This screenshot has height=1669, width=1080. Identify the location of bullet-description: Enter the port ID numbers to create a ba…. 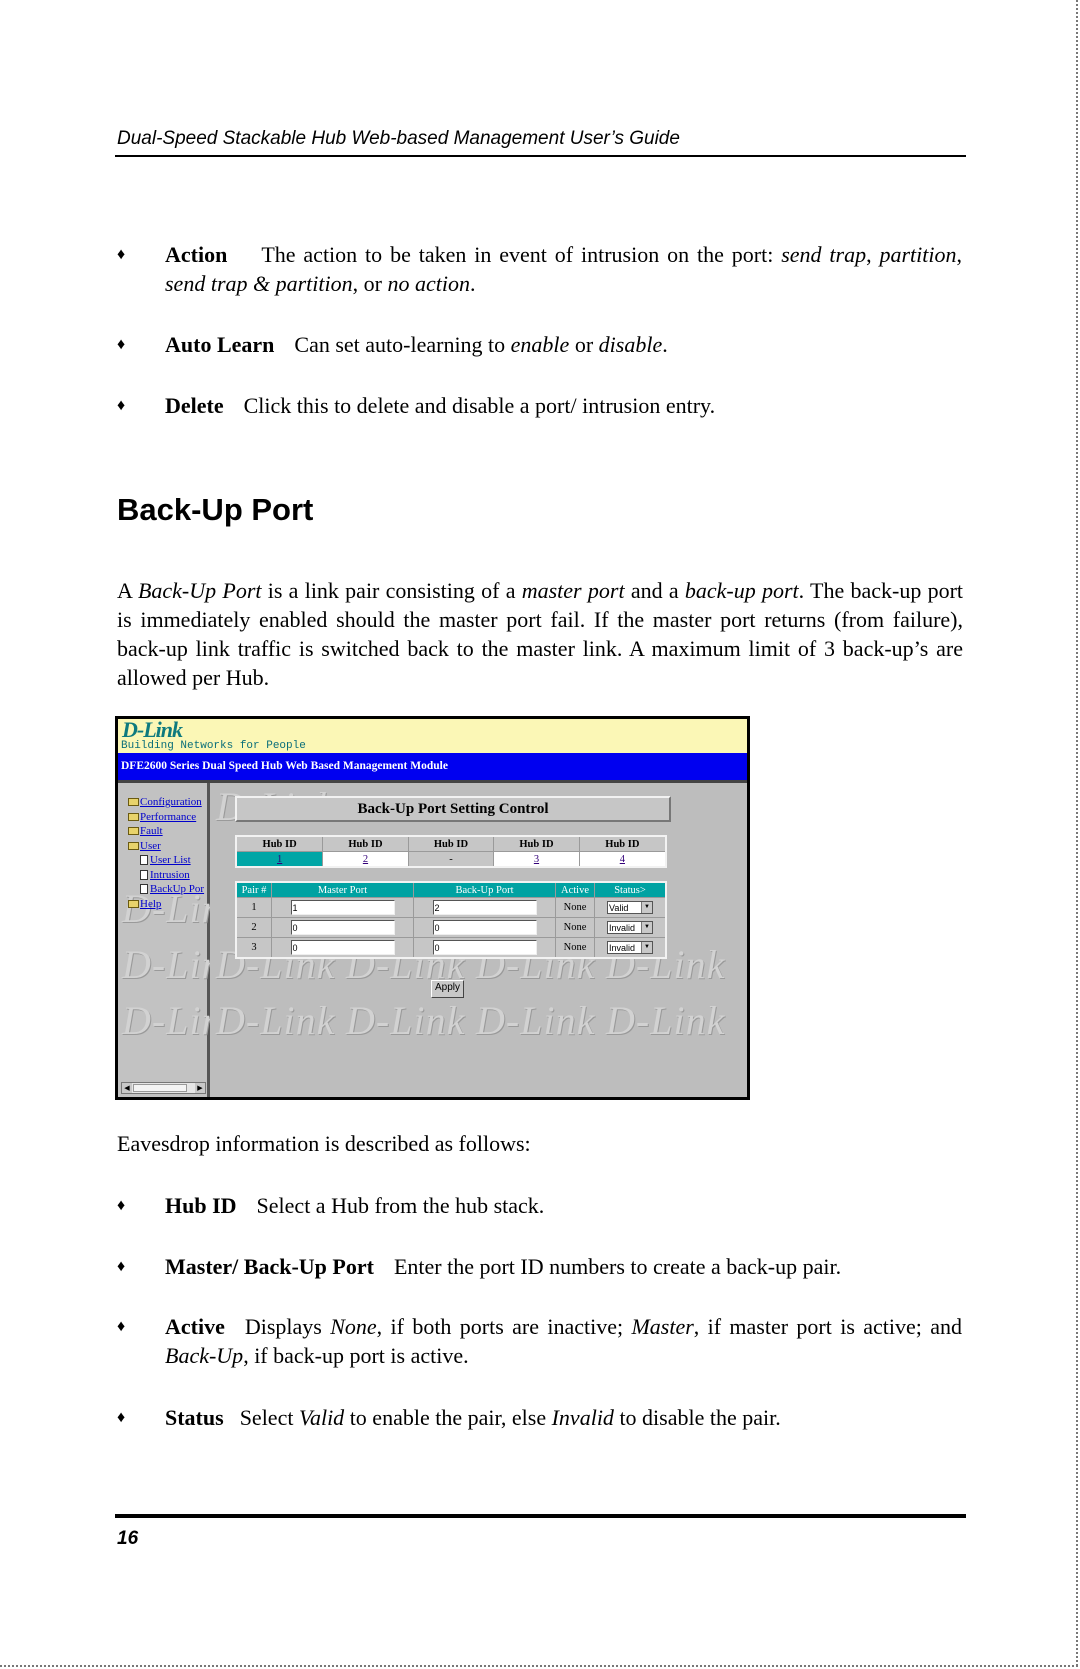
(617, 1266).